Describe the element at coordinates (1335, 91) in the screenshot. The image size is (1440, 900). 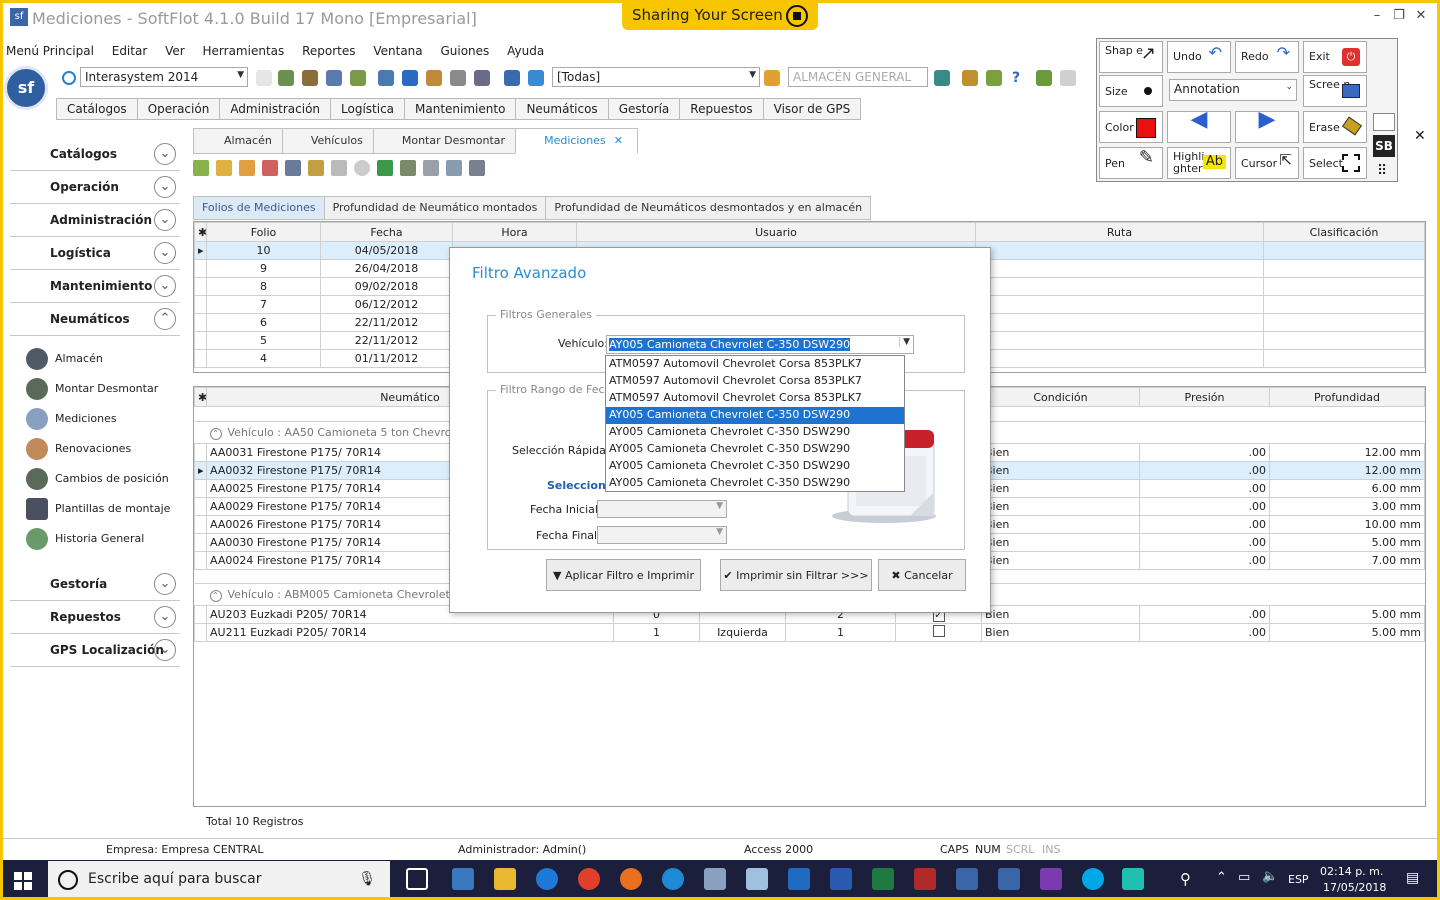
I see `screen-button: Scree n` at that location.